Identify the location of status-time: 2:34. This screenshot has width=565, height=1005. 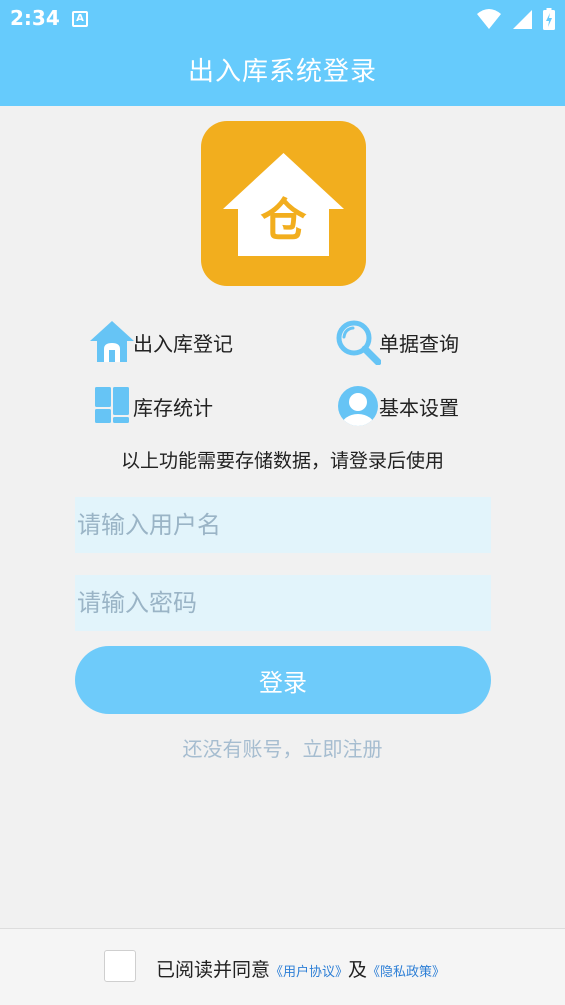
(35, 18).